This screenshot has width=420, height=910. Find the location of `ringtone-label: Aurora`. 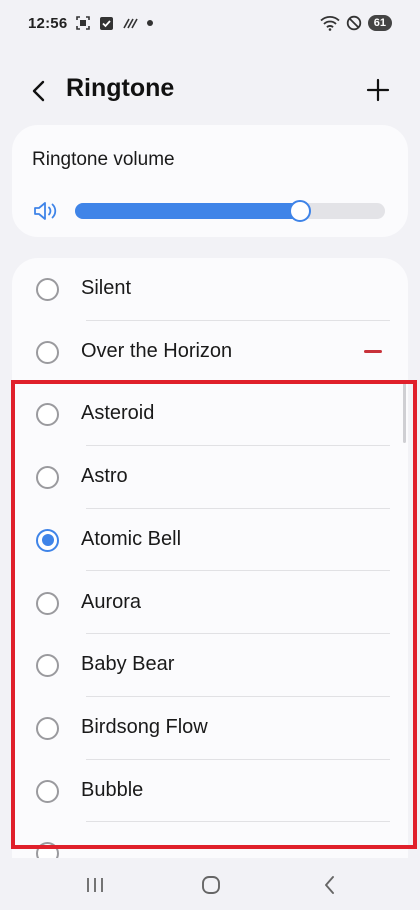

ringtone-label: Aurora is located at coordinates (111, 601).